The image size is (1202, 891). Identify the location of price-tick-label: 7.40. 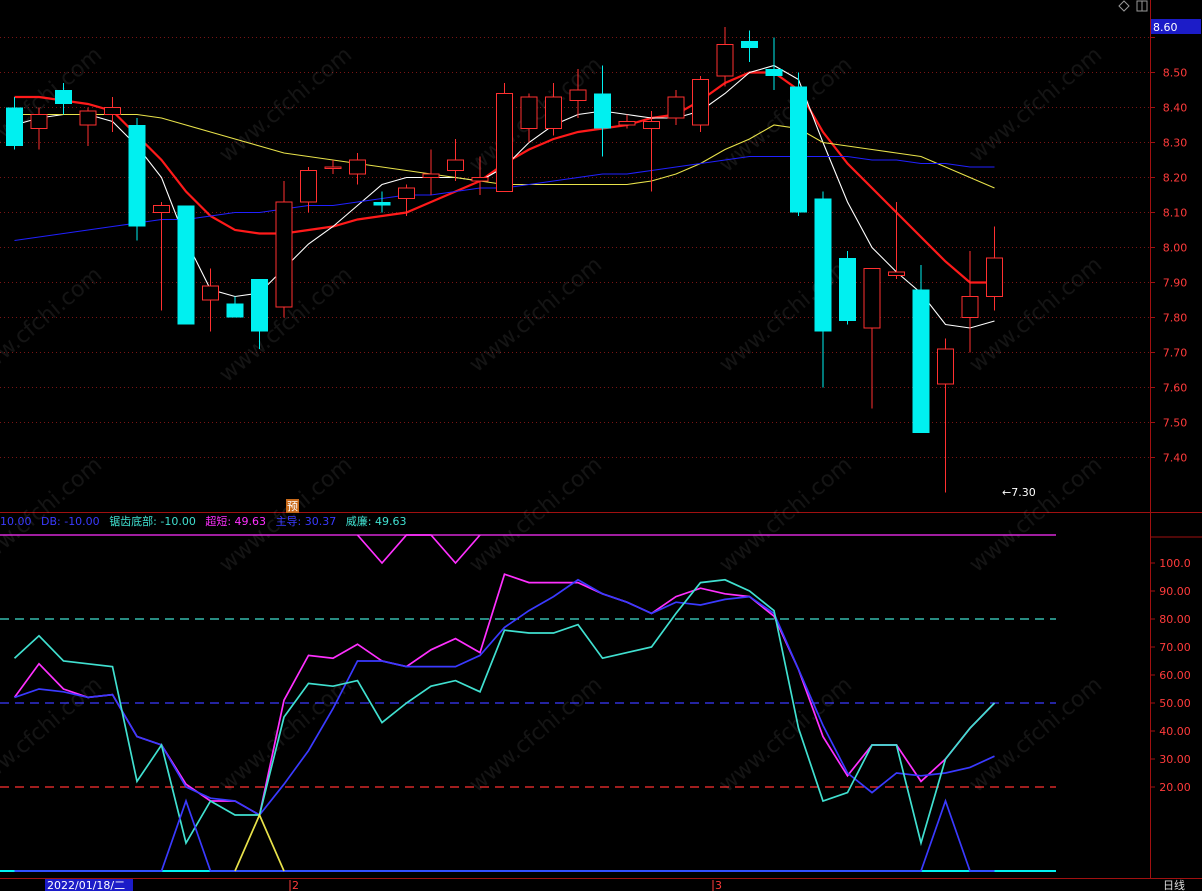
(1175, 458).